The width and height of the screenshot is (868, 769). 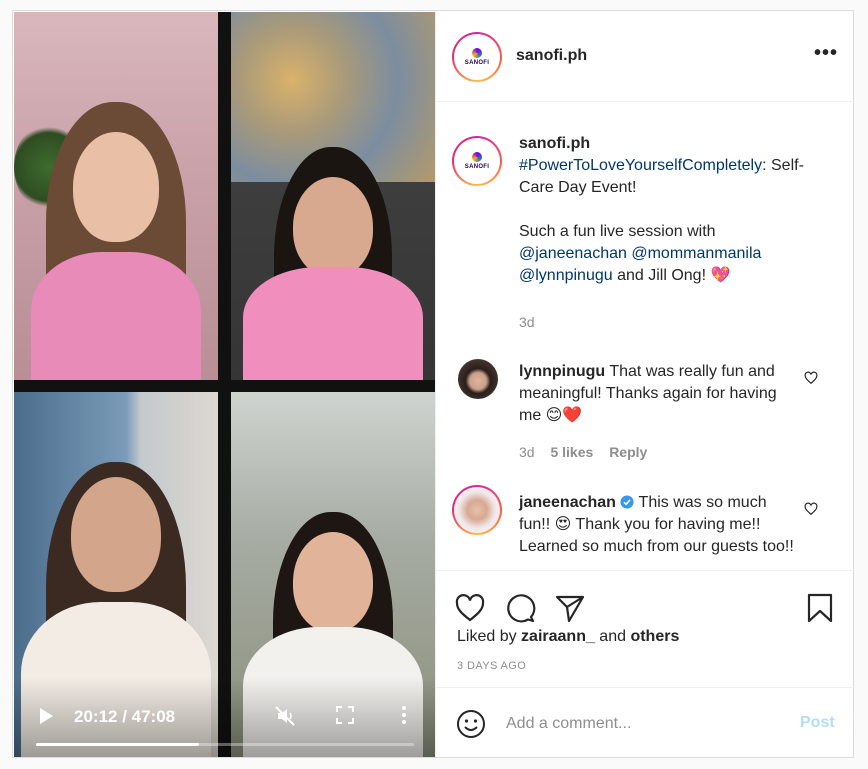 What do you see at coordinates (117, 744) in the screenshot?
I see `video-progress-fill` at bounding box center [117, 744].